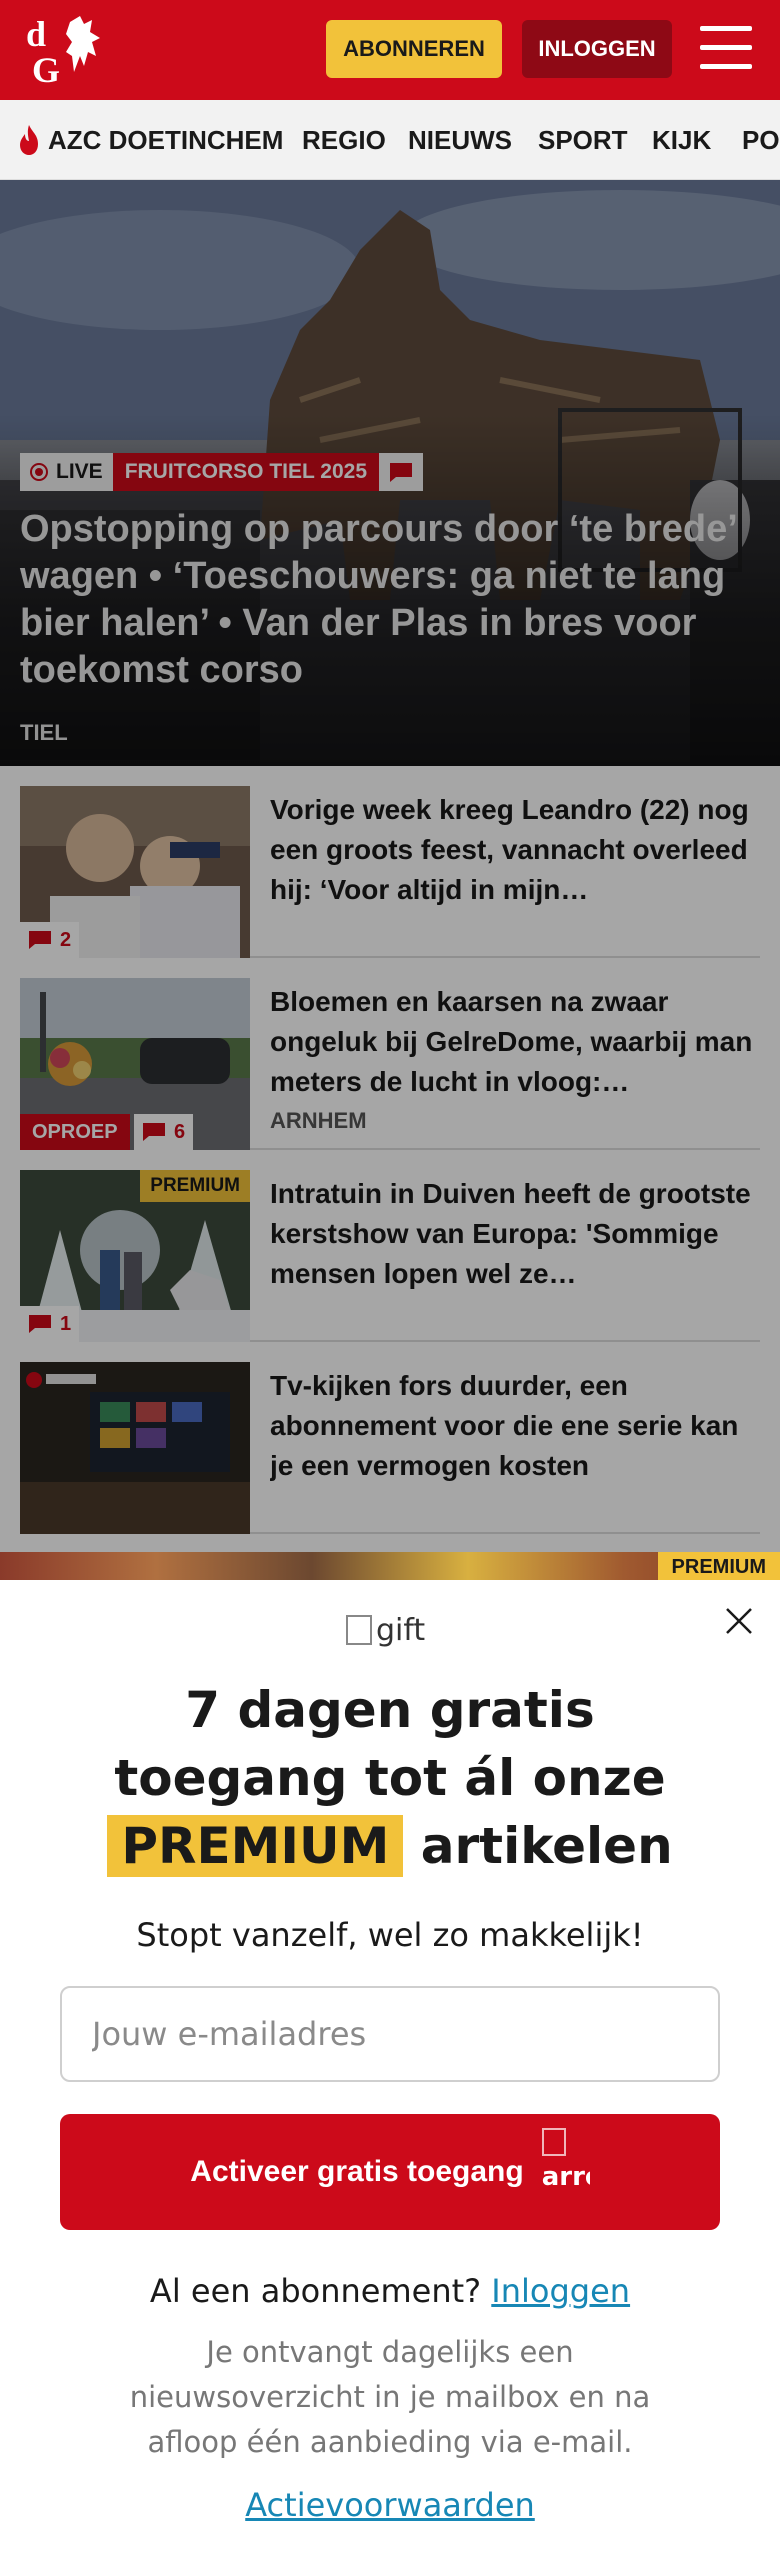  What do you see at coordinates (66, 1323) in the screenshot?
I see `comment-count: 1` at bounding box center [66, 1323].